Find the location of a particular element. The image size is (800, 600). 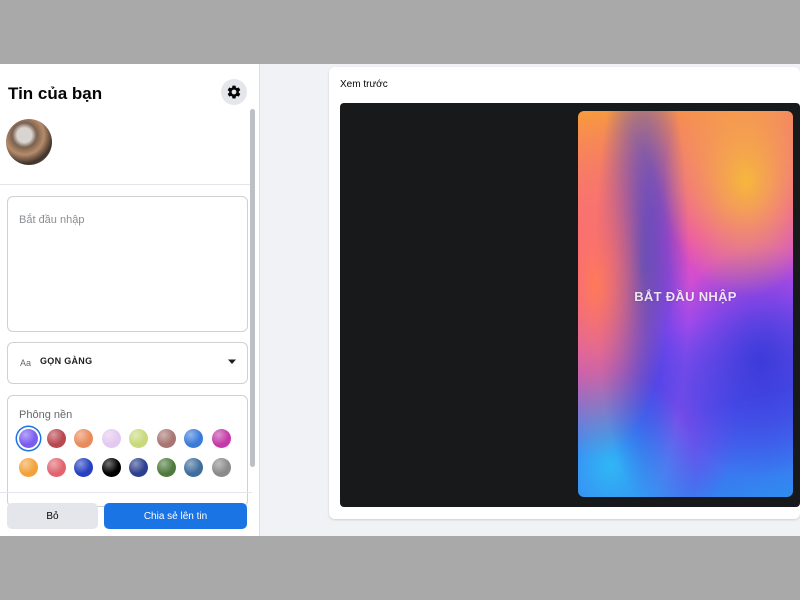

font-style-value: GỌN GÀNG is located at coordinates (66, 361).